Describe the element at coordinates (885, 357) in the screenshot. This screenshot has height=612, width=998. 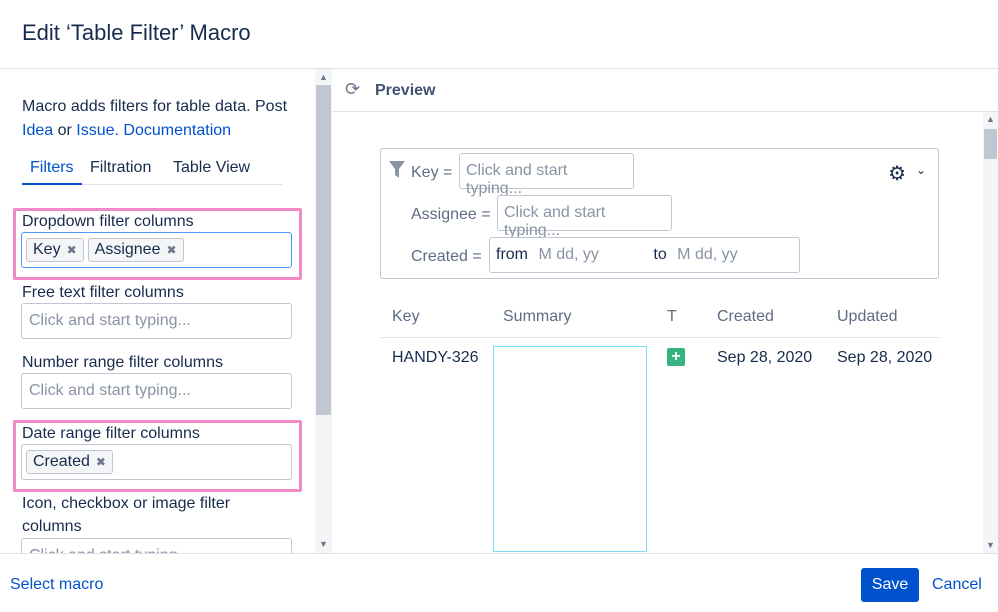
I see `row-updated: Sep 28, 2020` at that location.